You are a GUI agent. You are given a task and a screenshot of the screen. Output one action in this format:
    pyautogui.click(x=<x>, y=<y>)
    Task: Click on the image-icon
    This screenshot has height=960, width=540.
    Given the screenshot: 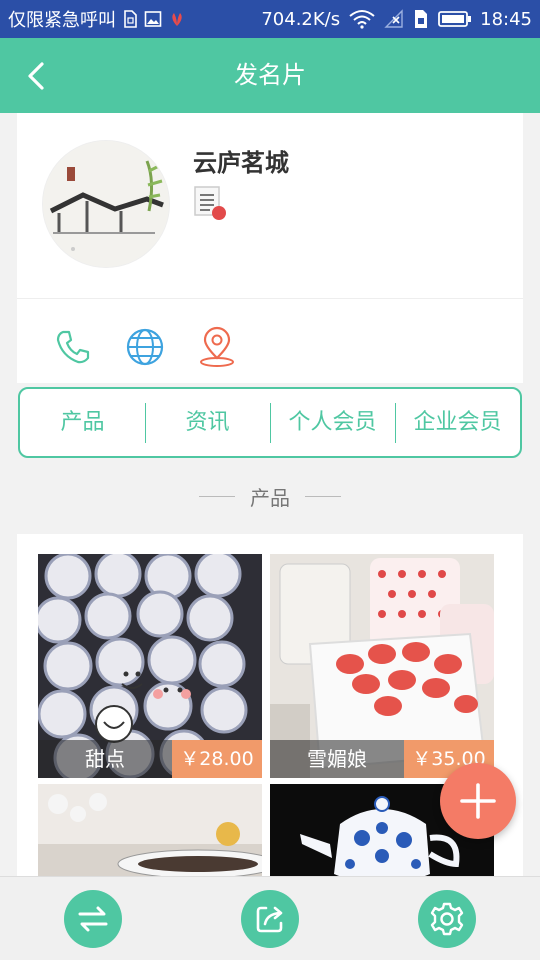 What is the action you would take?
    pyautogui.click(x=153, y=19)
    